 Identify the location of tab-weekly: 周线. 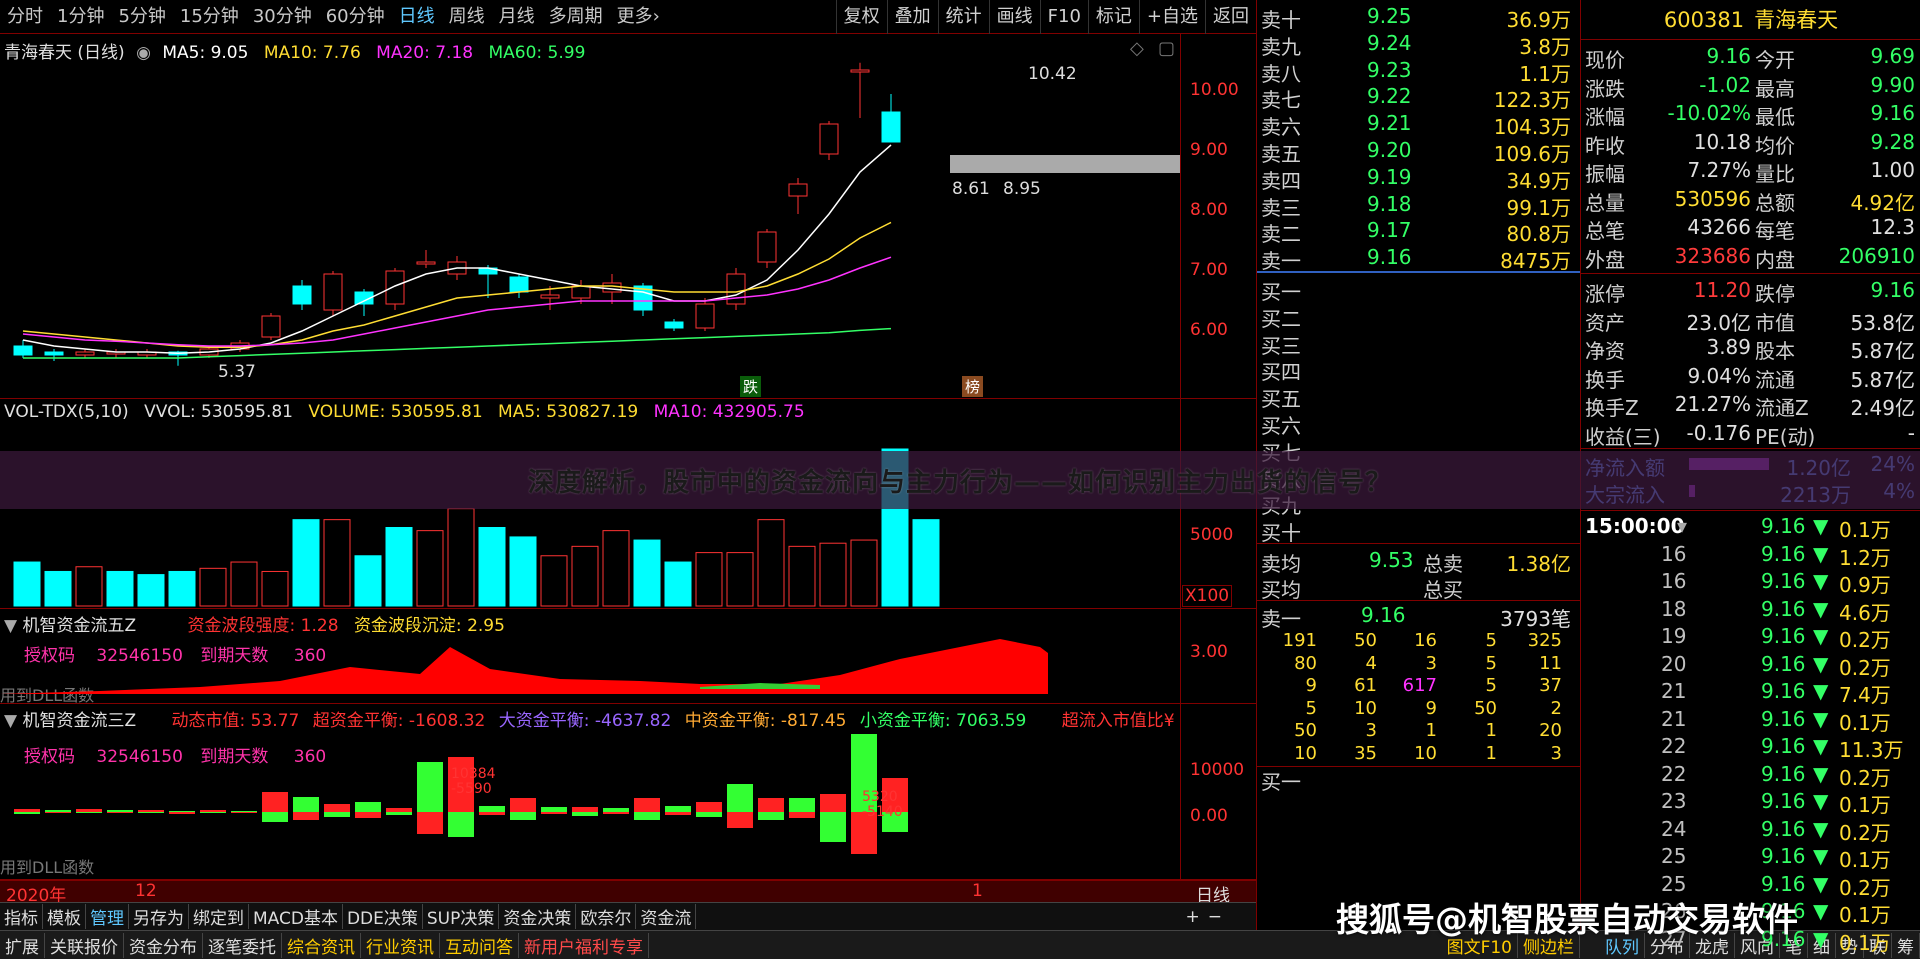
(467, 17).